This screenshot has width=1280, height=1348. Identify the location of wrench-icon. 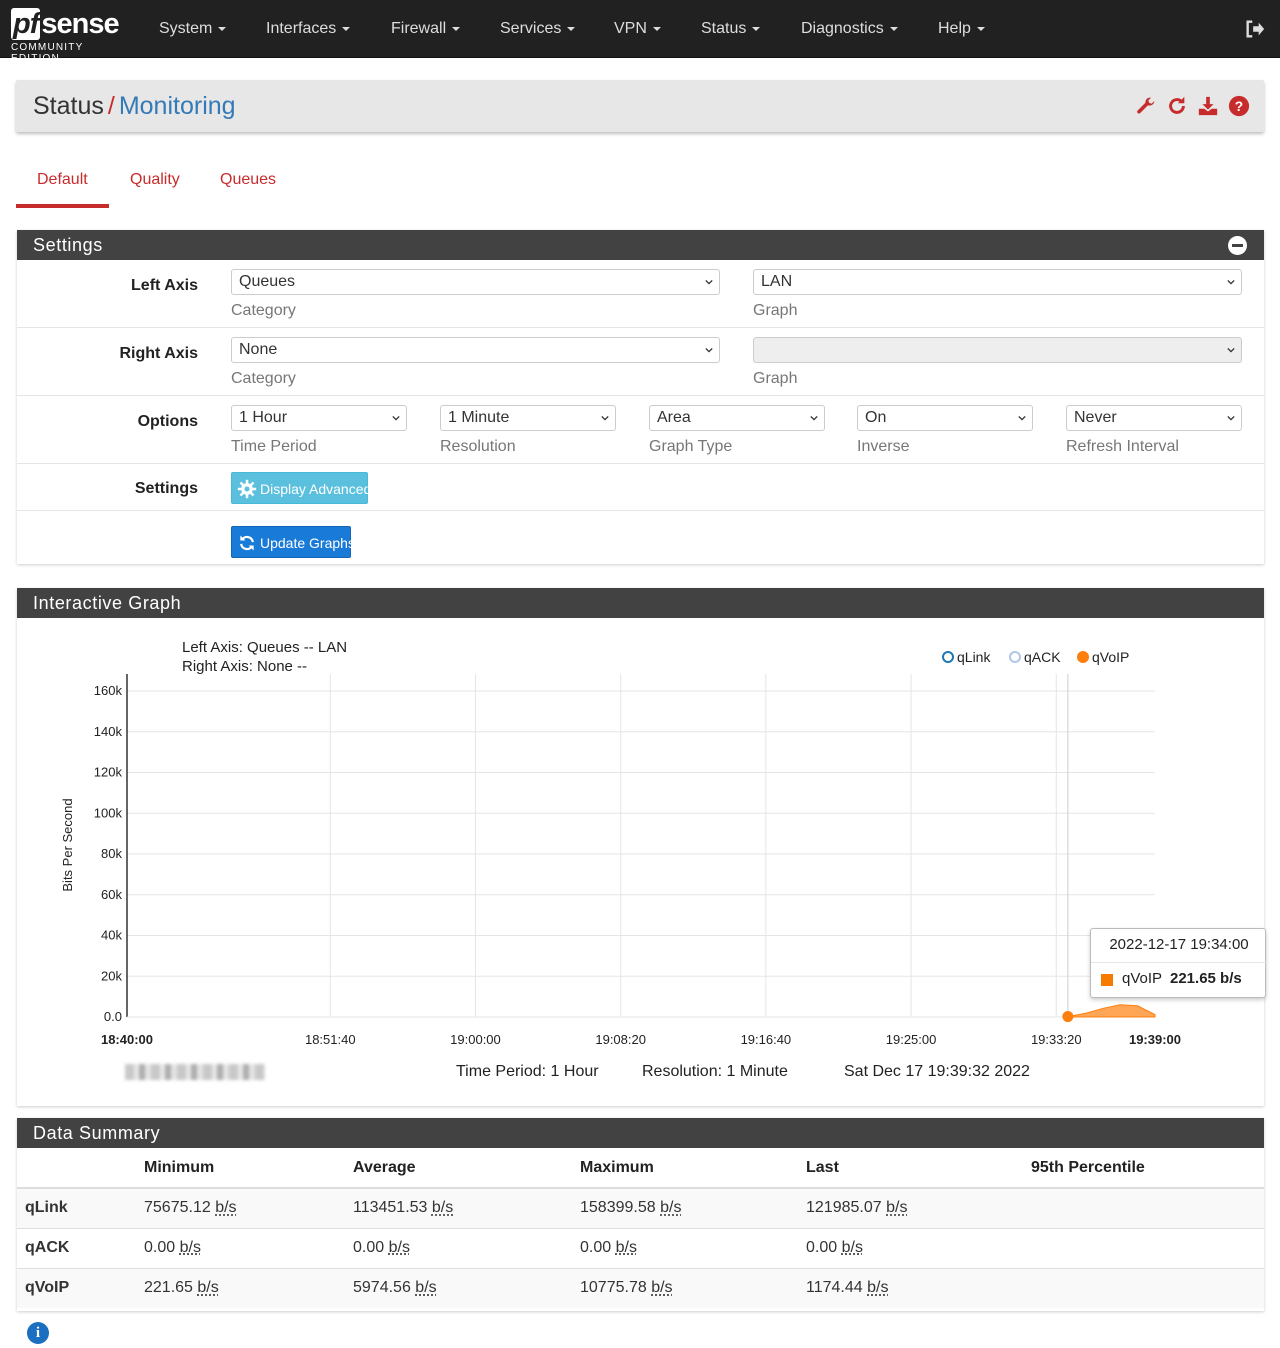
(1146, 106).